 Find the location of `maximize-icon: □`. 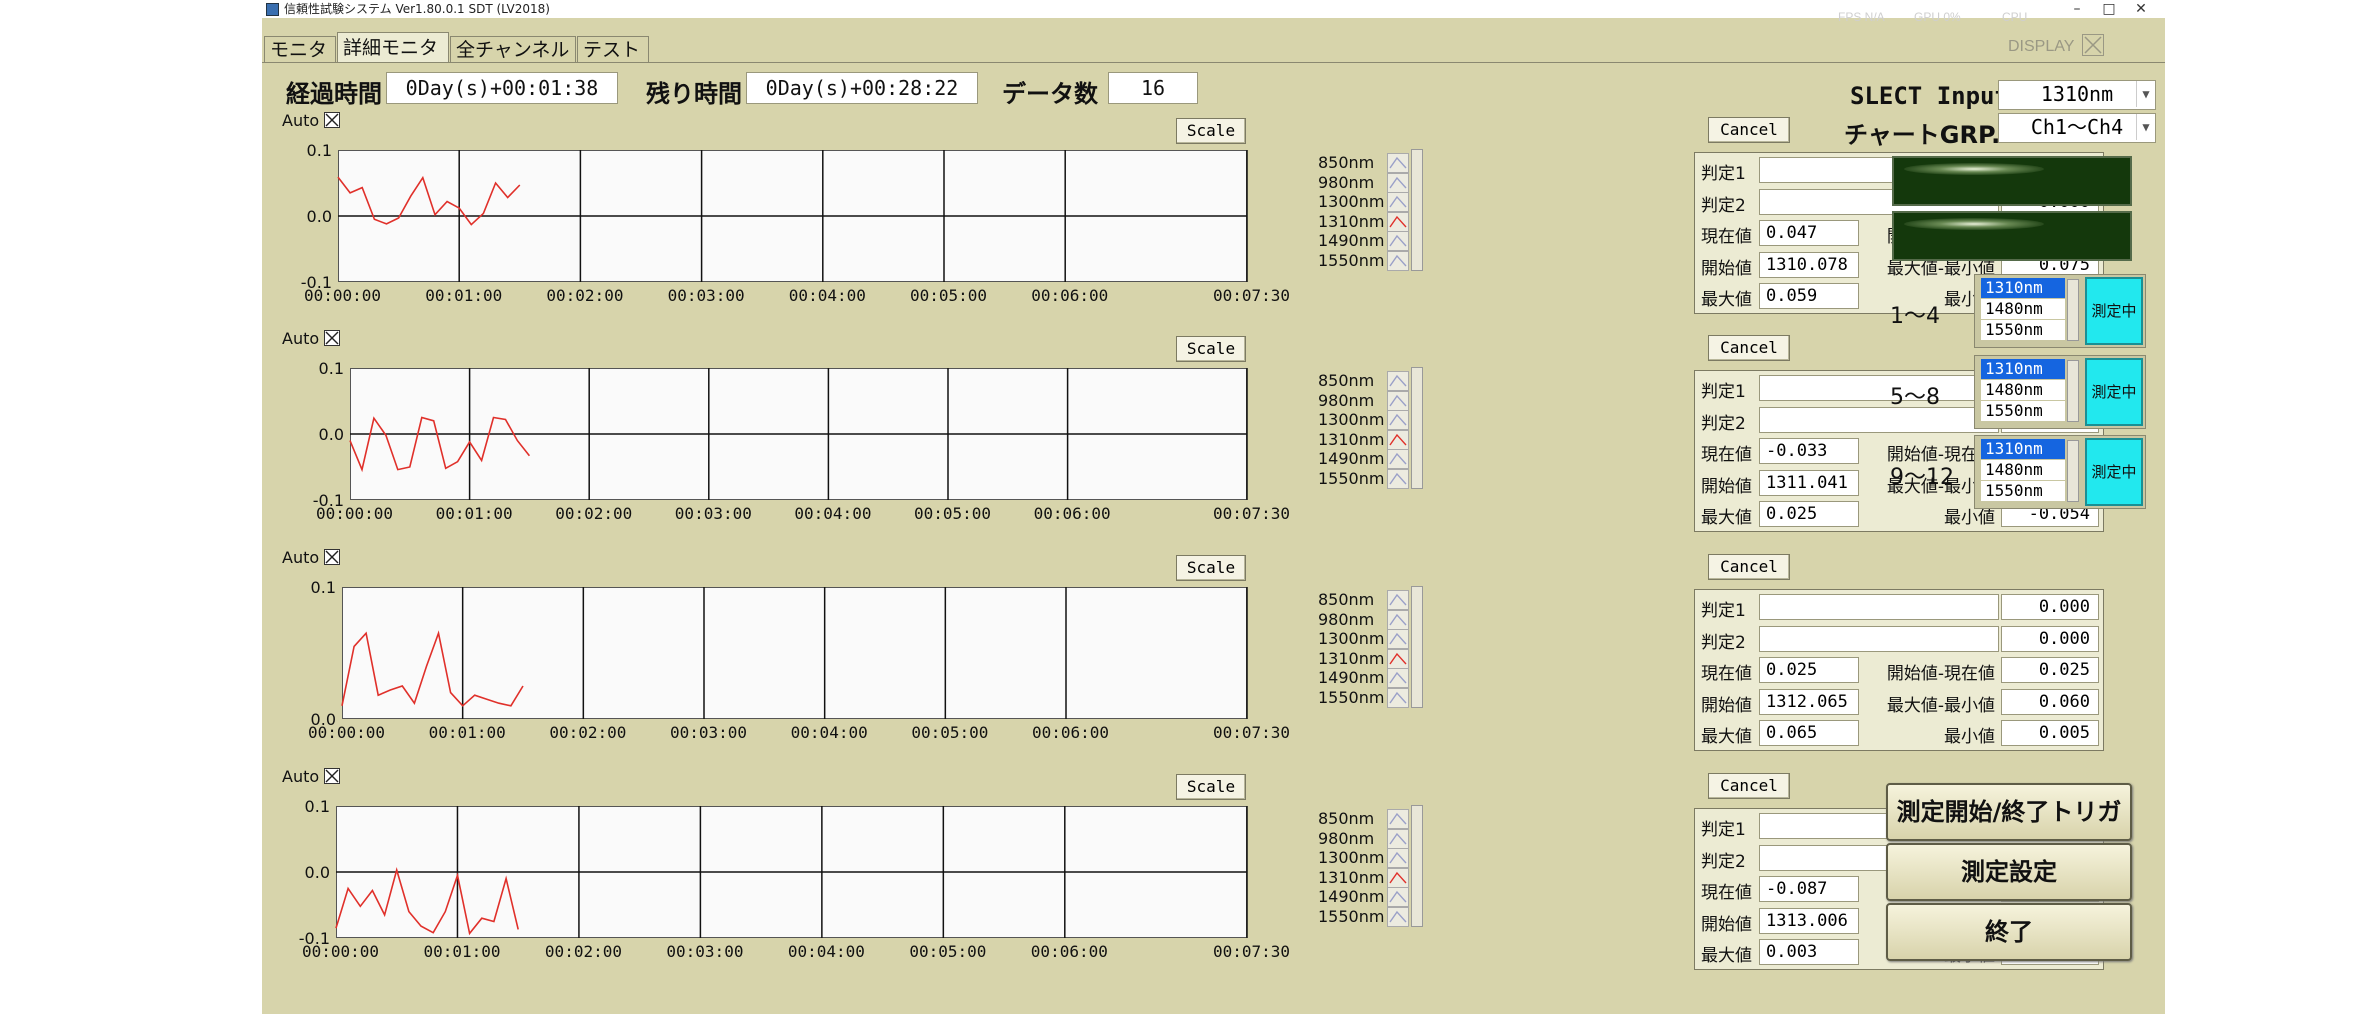

maximize-icon: □ is located at coordinates (2109, 9).